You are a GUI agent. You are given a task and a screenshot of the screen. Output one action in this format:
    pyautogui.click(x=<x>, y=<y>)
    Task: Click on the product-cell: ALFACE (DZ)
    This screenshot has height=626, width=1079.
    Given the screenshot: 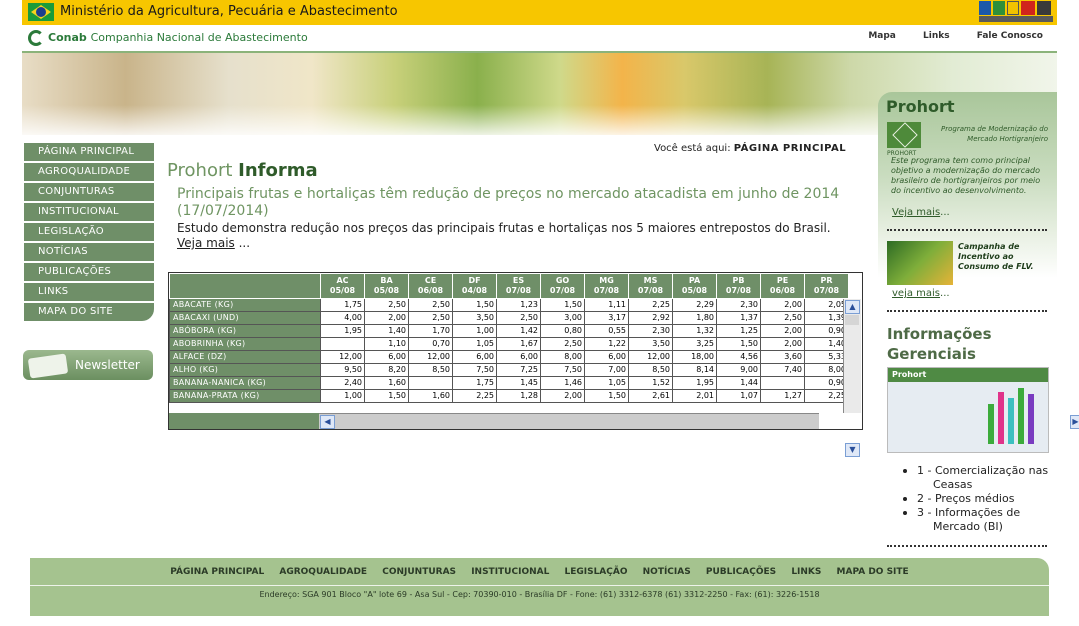 What is the action you would take?
    pyautogui.click(x=245, y=357)
    